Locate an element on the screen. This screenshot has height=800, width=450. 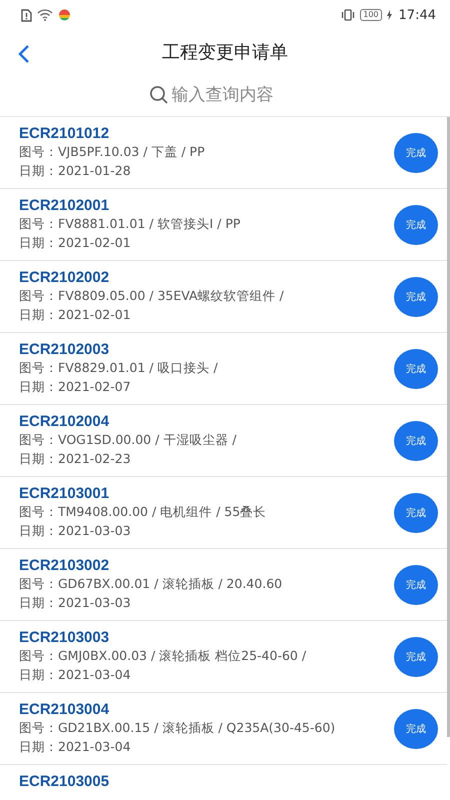
record-row: ECR2103004 图号：GD21BX.00.15 / 滚轮插板 / Q235A(30-45-60) 日期：2021-03-04 完成 is located at coordinates (223, 729).